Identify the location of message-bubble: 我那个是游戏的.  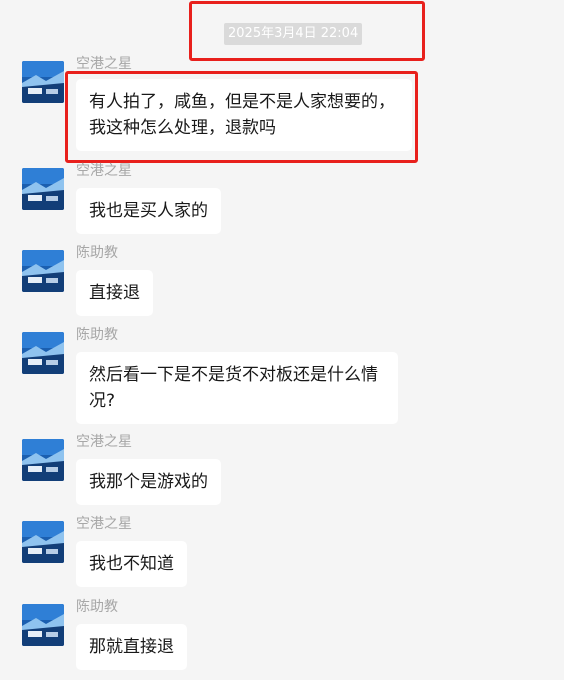
(148, 482).